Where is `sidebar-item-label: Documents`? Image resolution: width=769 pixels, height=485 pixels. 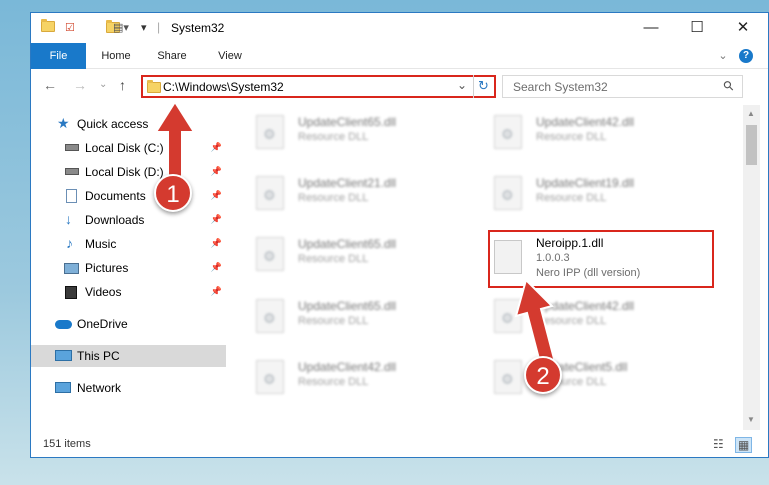 sidebar-item-label: Documents is located at coordinates (115, 196).